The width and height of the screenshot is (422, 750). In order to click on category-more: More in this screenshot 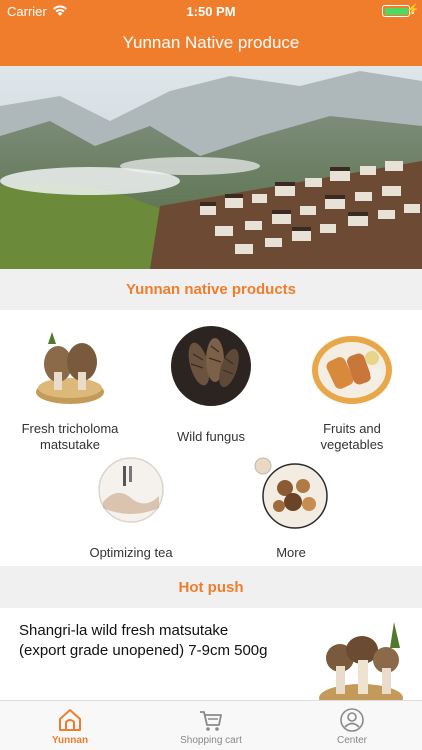, I will do `click(291, 508)`.